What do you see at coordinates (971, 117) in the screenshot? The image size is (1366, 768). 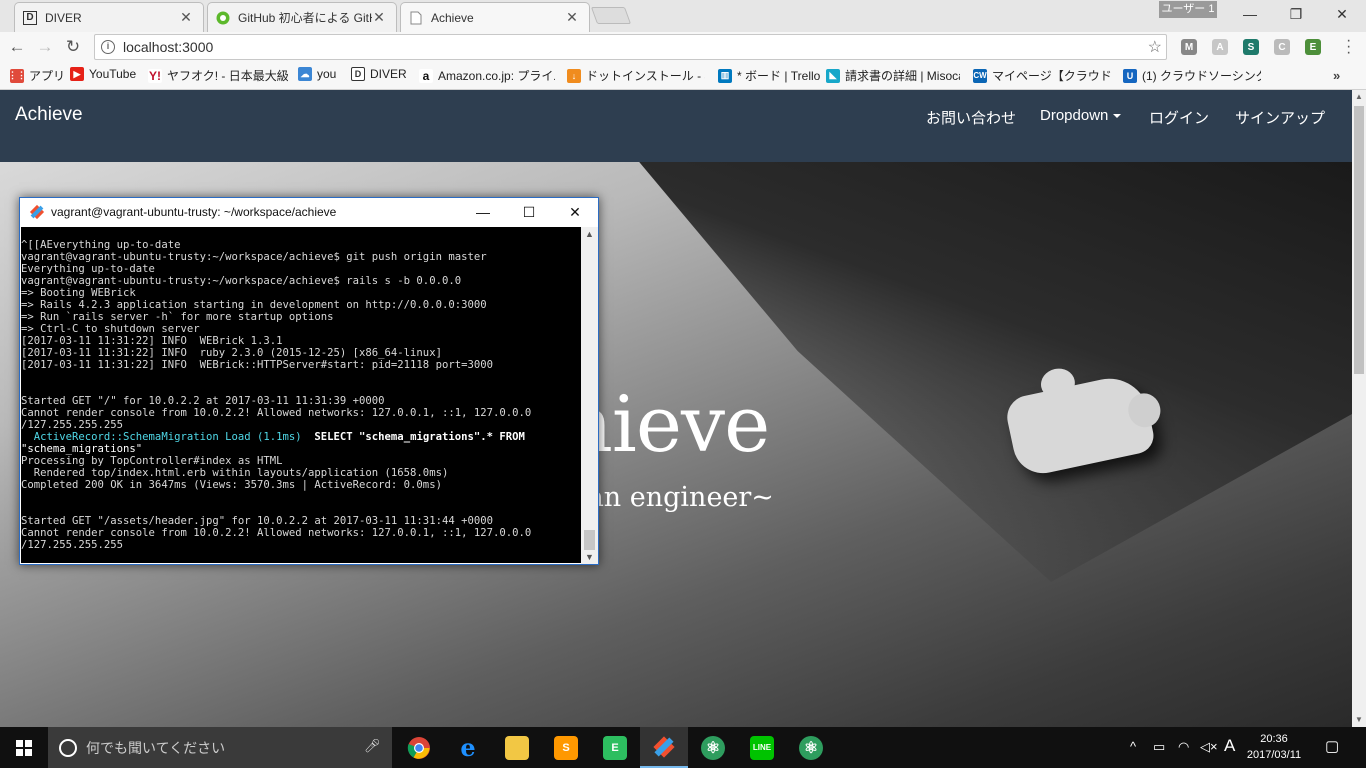 I see `nav-contact-link: お問い合わせ` at bounding box center [971, 117].